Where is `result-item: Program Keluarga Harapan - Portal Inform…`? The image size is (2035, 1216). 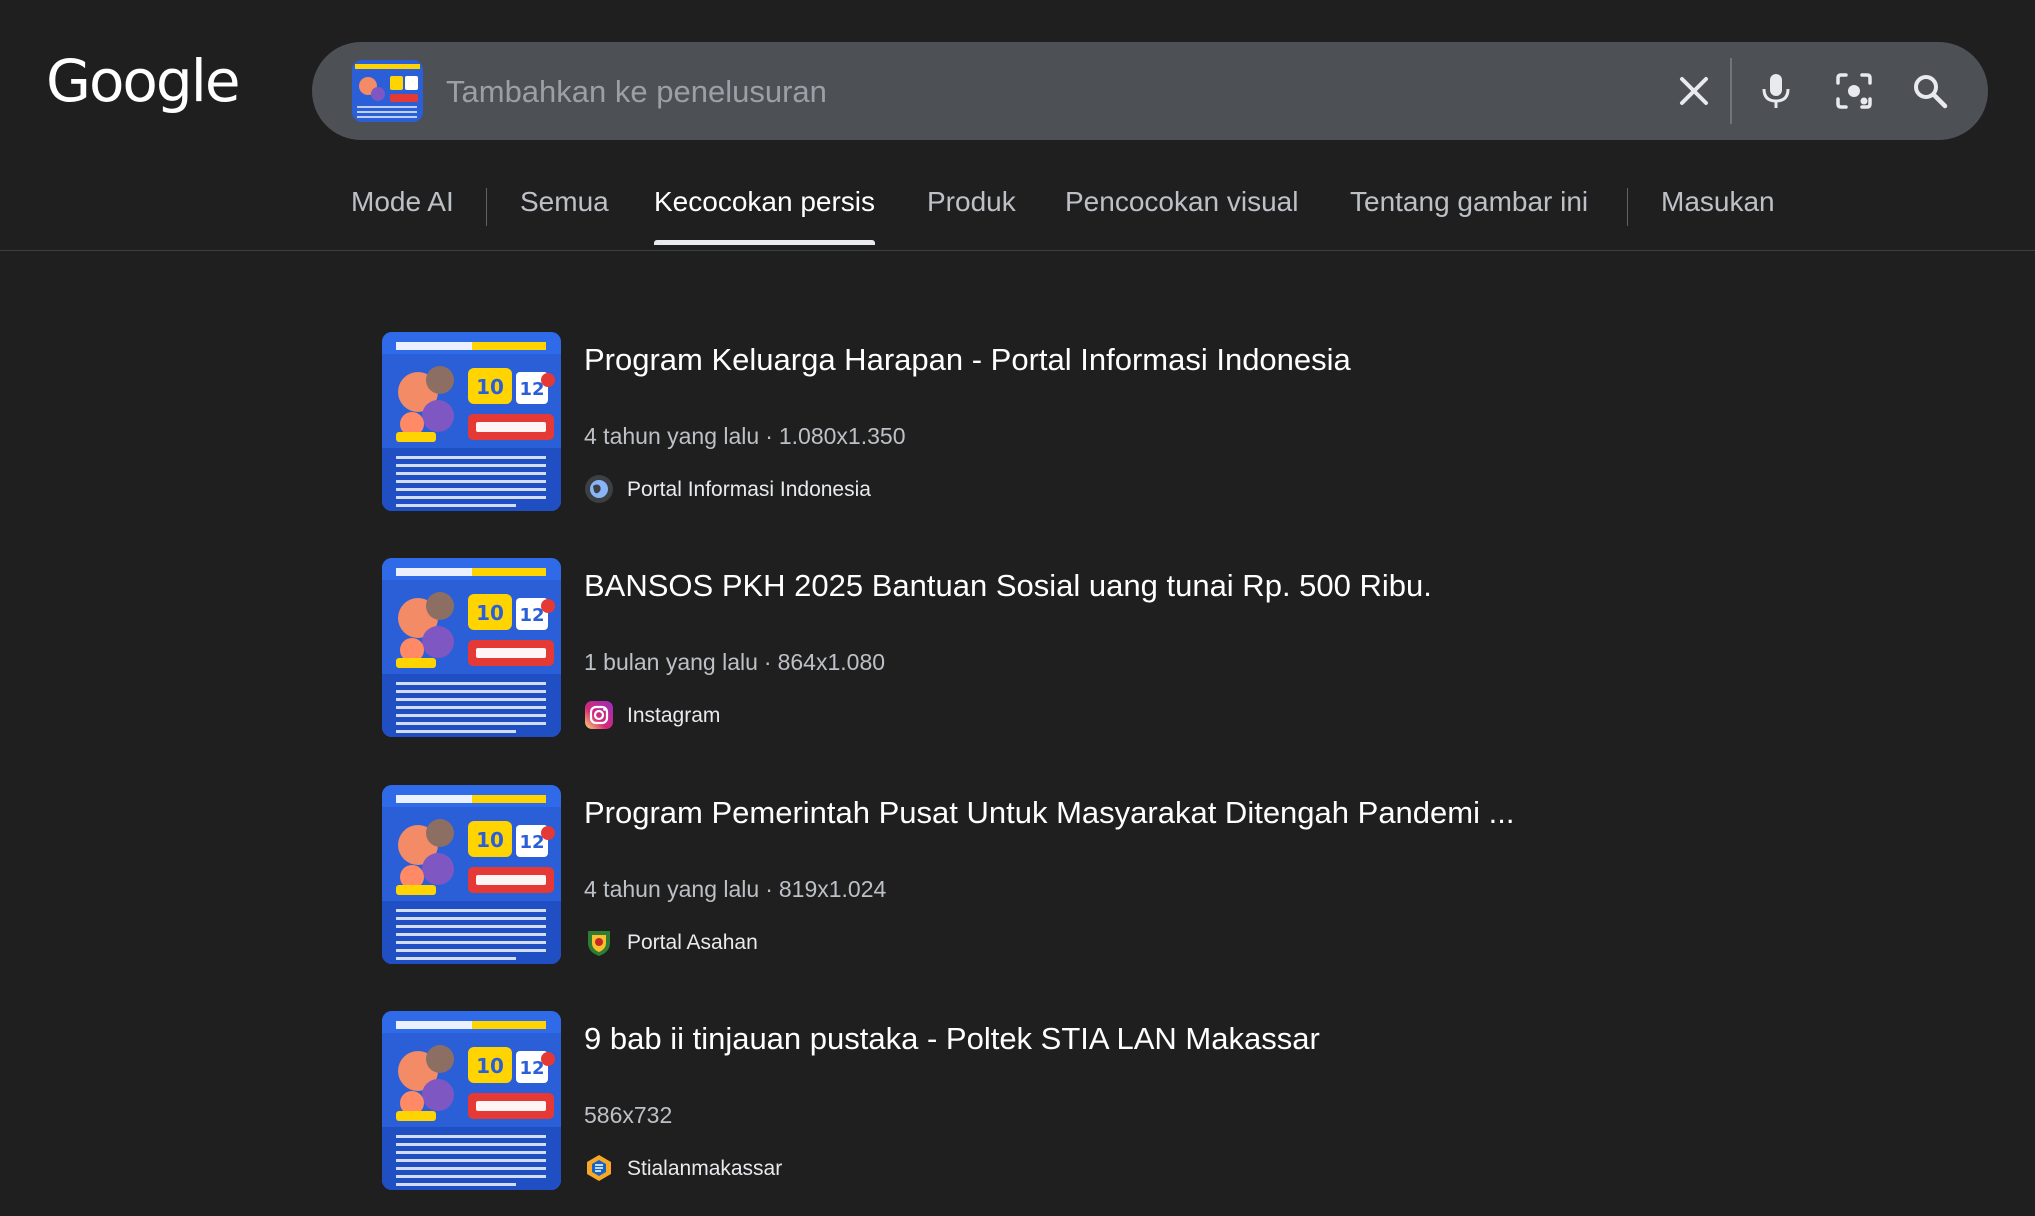
result-item: Program Keluarga Harapan - Portal Inform… is located at coordinates (1032, 422).